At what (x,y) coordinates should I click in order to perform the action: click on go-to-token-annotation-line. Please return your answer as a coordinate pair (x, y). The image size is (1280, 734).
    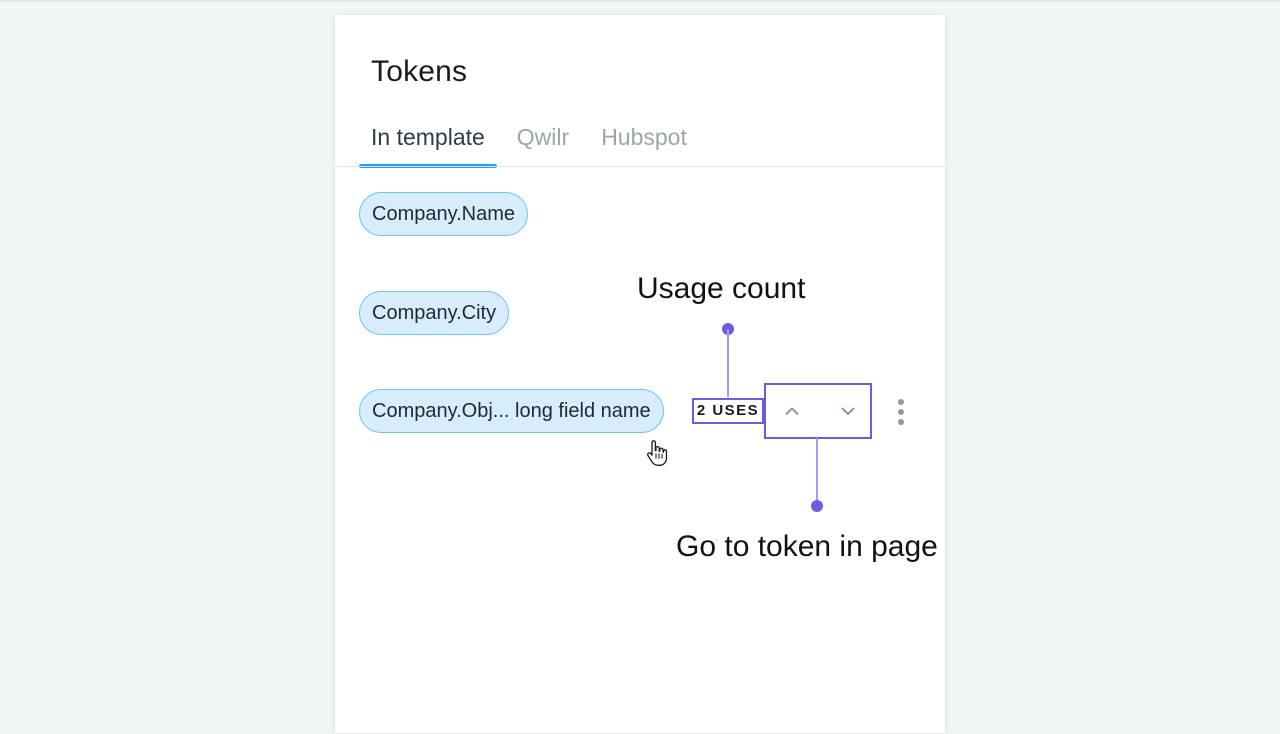
    Looking at the image, I should click on (817, 472).